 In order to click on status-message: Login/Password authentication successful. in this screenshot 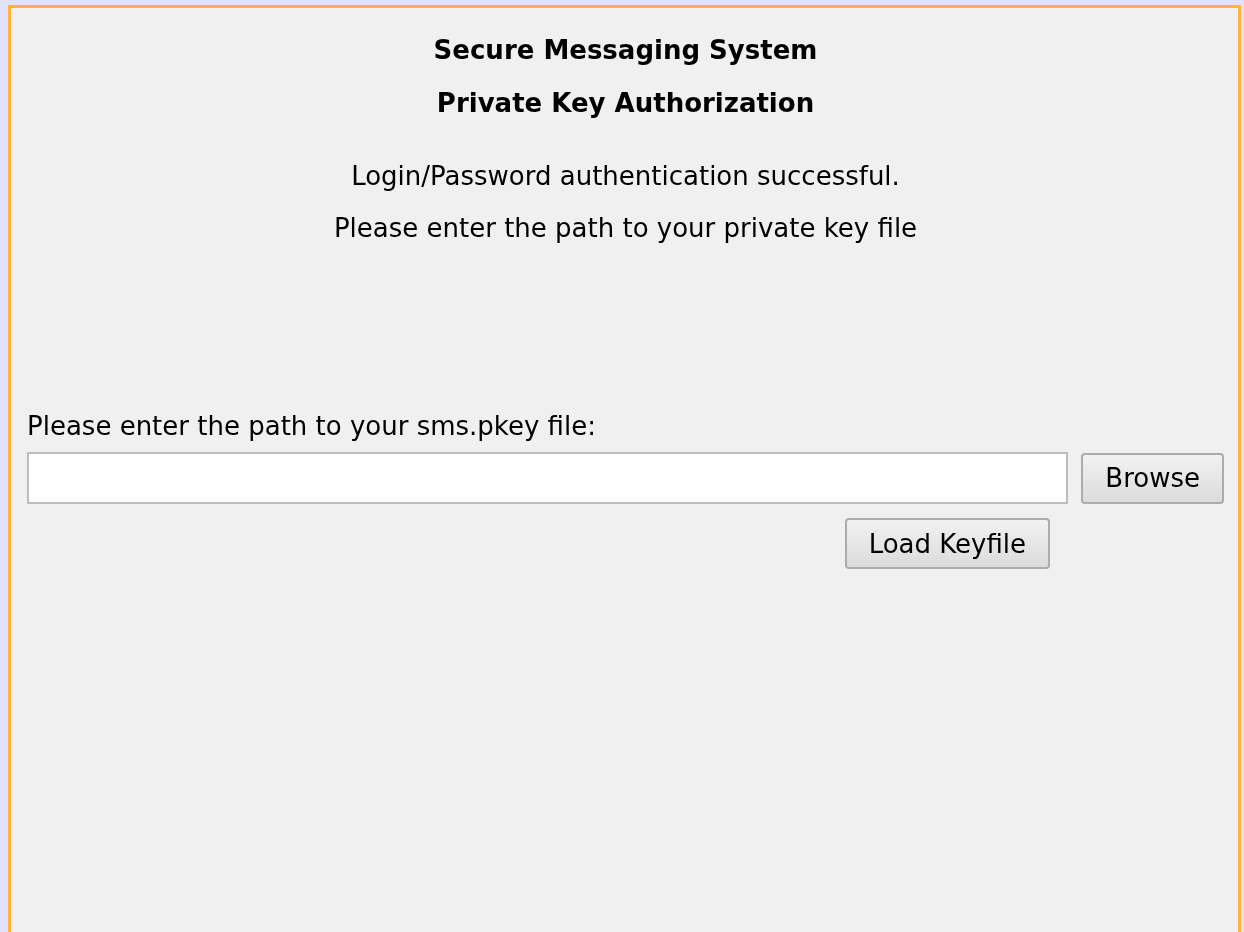, I will do `click(625, 176)`.